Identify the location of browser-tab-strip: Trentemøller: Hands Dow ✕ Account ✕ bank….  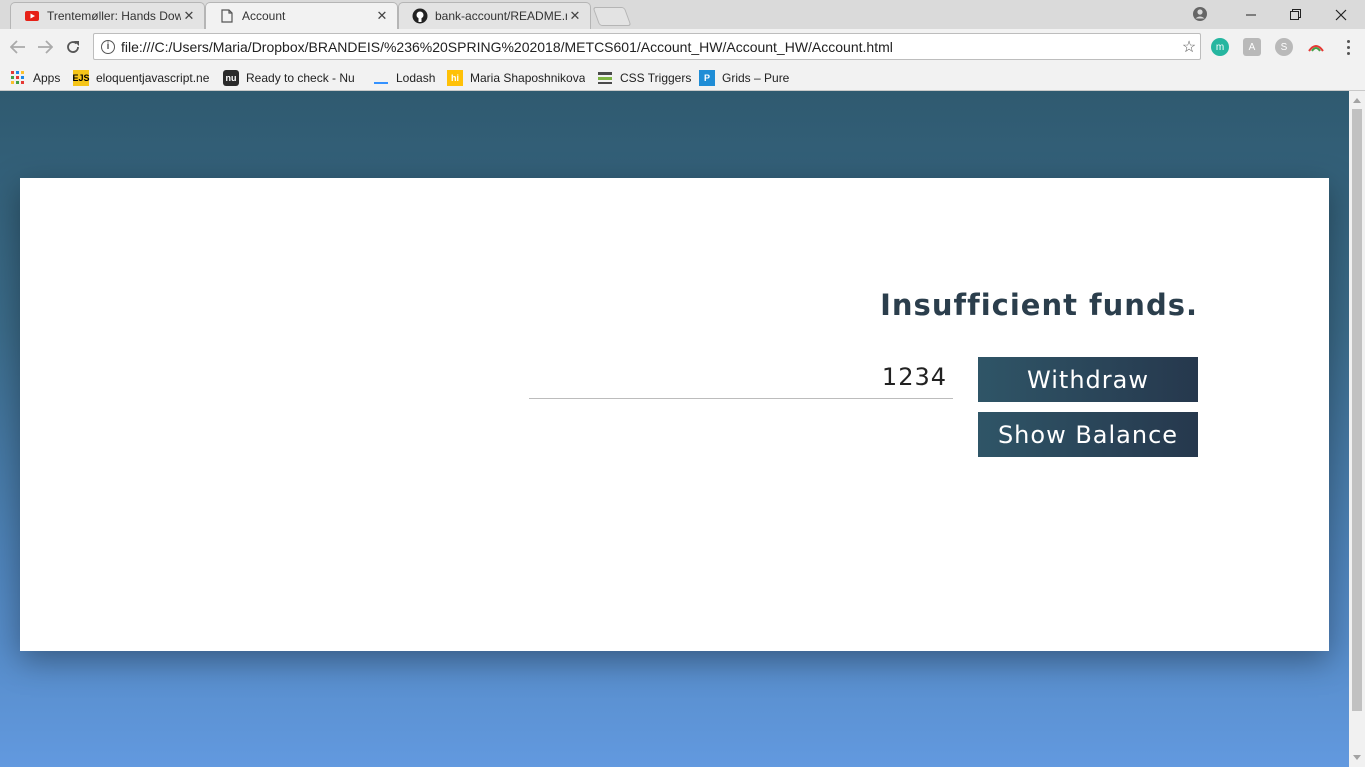
(682, 14).